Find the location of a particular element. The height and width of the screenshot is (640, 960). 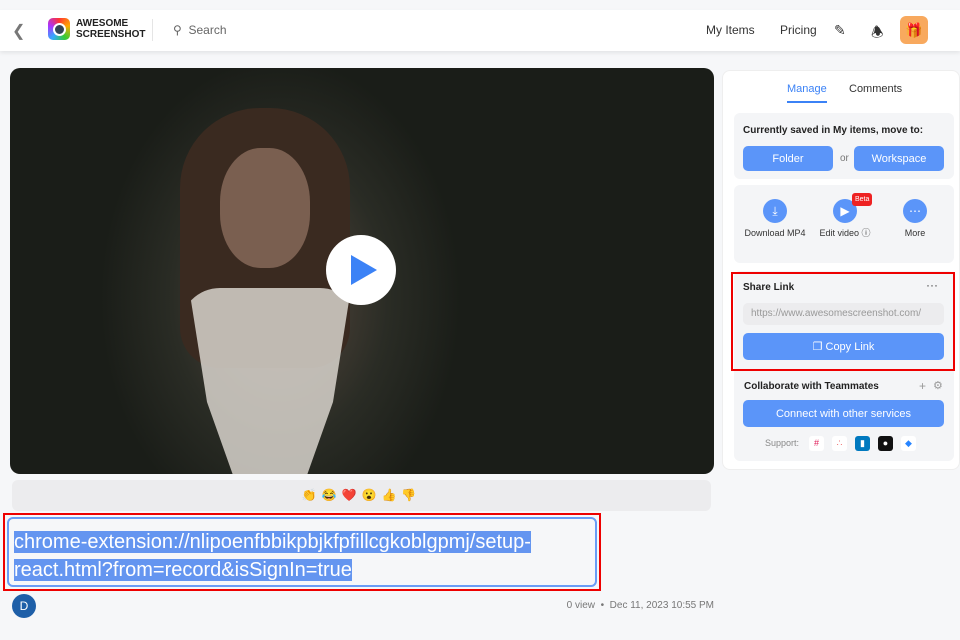

gear-icon: ⚙ is located at coordinates (938, 385).